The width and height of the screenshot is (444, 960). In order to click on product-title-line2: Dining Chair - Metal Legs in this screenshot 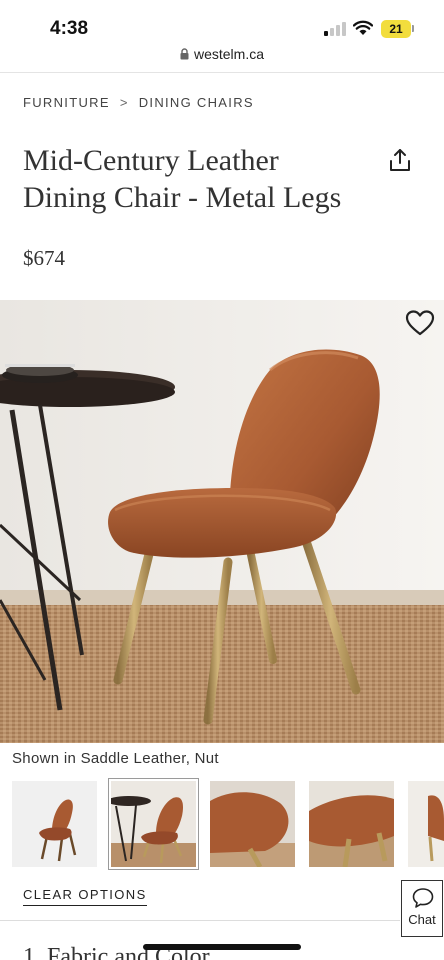, I will do `click(182, 197)`.